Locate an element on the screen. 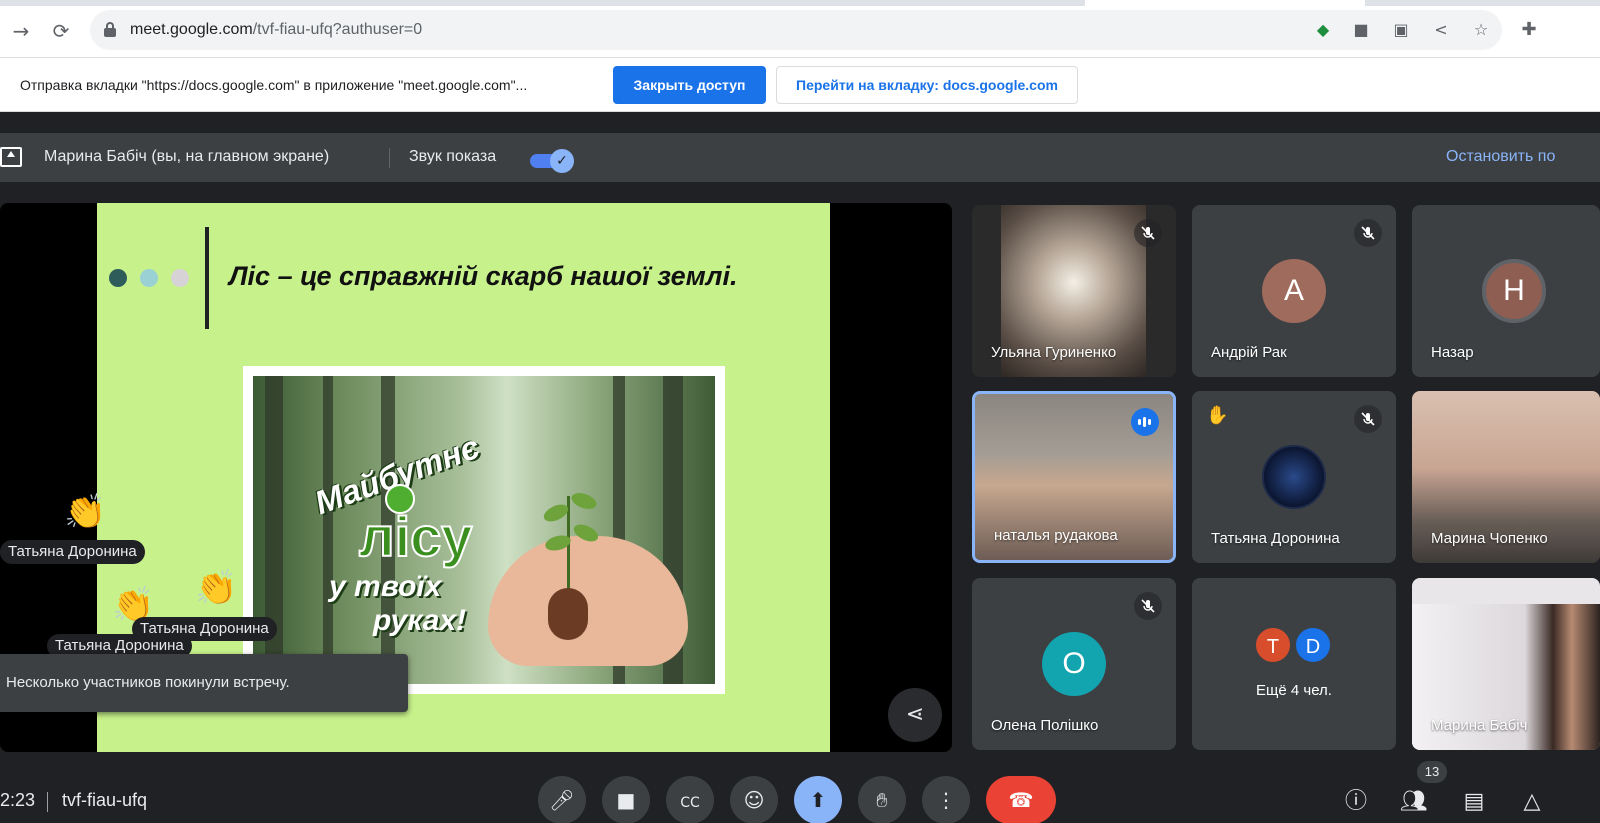 This screenshot has width=1600, height=823. poster-text: Майбутнє лісу у твоїх руках! is located at coordinates (408, 548).